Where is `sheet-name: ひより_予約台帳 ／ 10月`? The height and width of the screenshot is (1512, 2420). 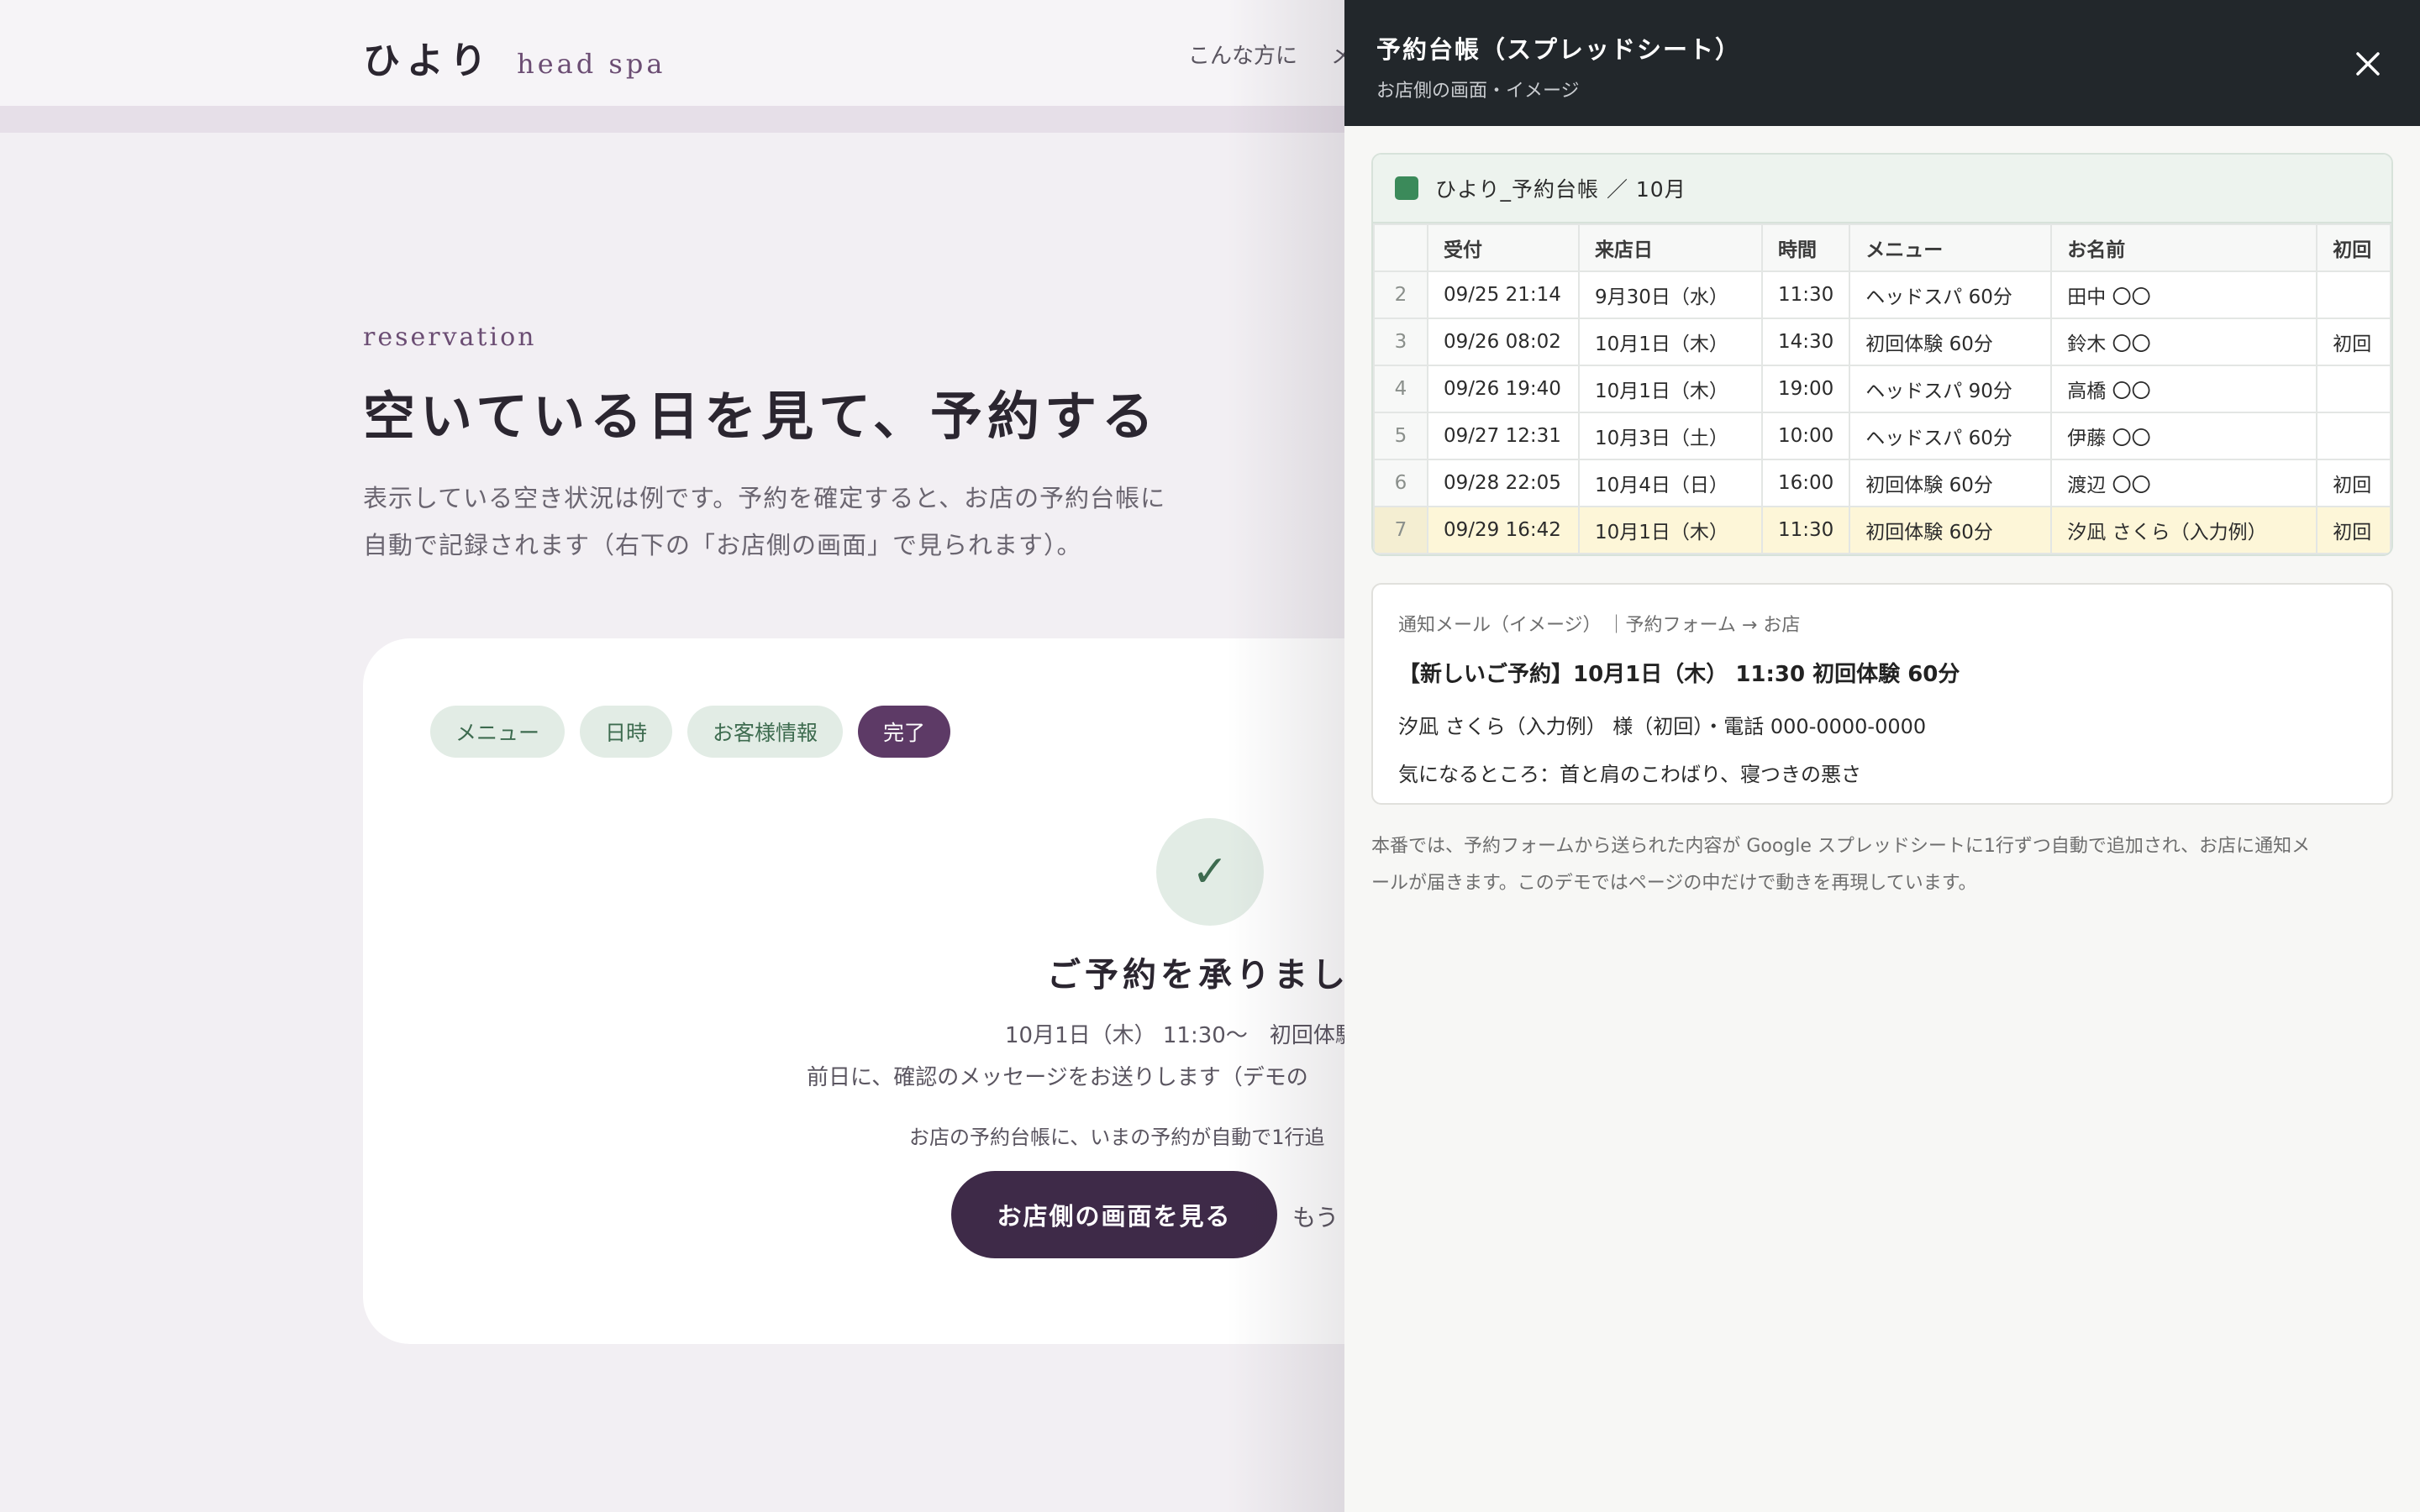 sheet-name: ひより_予約台帳 ／ 10月 is located at coordinates (1560, 189).